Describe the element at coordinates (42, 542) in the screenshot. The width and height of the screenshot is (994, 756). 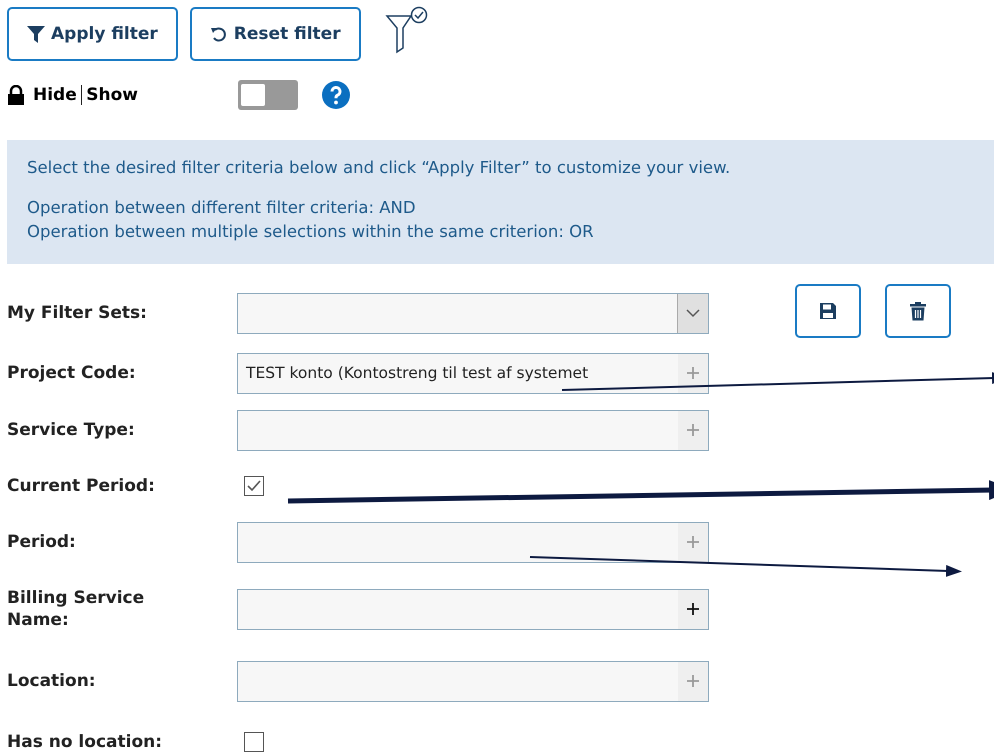
I see `field-label: Period:` at that location.